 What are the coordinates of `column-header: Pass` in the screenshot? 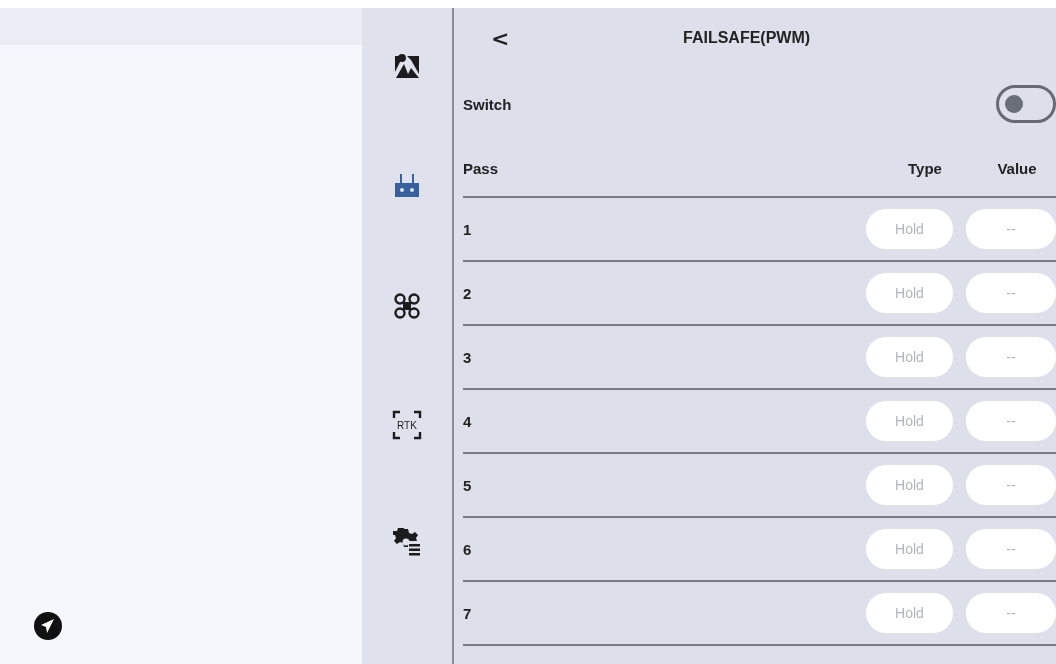 It's located at (481, 168).